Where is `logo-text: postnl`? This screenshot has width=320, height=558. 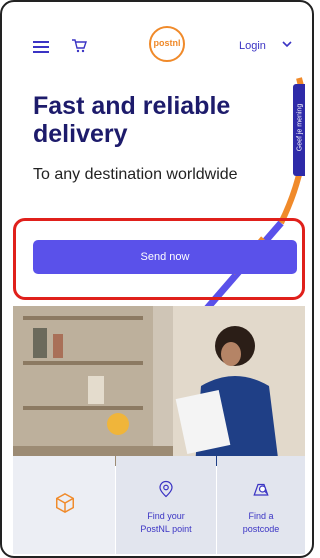
logo-text: postnl is located at coordinates (167, 43).